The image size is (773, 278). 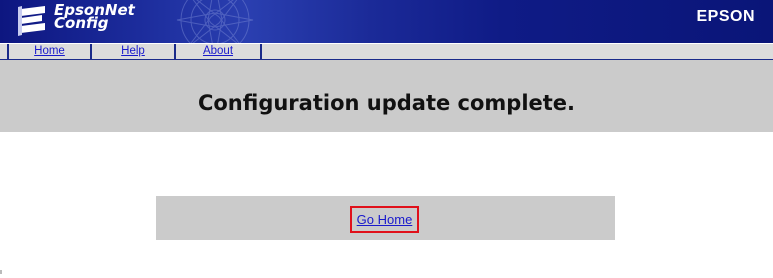 I want to click on nav-link-about: About, so click(x=218, y=51).